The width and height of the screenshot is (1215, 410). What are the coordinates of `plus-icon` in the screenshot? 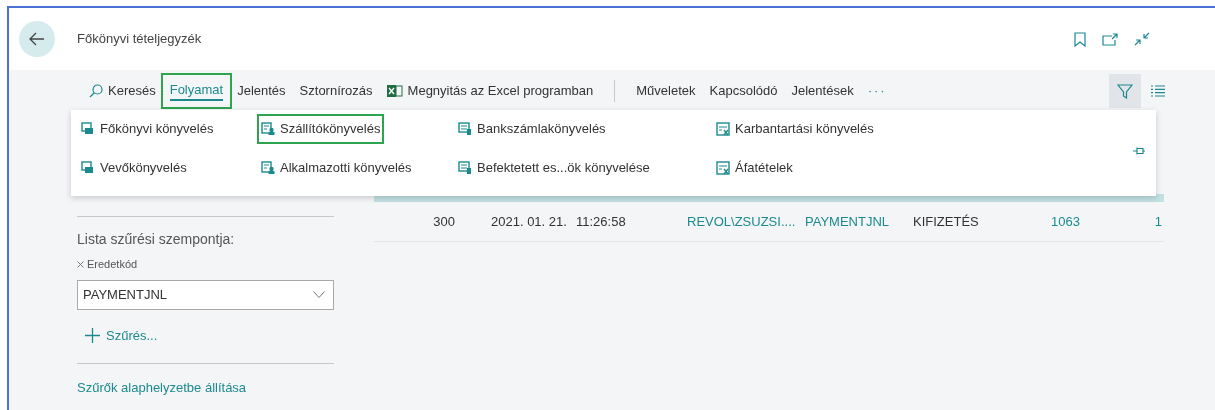 It's located at (92, 335).